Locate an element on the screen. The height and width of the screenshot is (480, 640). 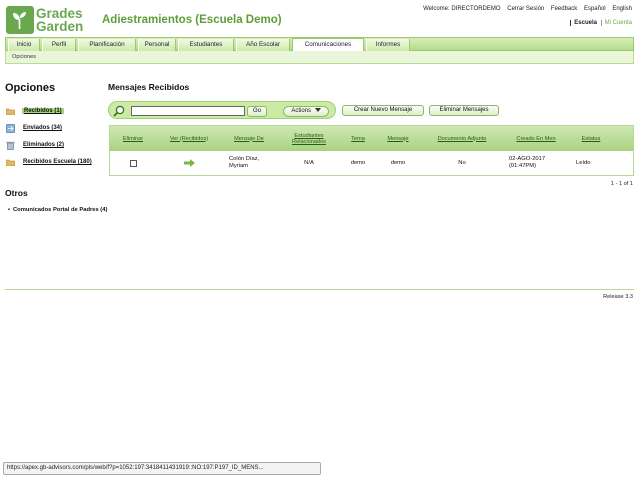
col-creado-en: Creado En Men is located at coordinates (536, 138).